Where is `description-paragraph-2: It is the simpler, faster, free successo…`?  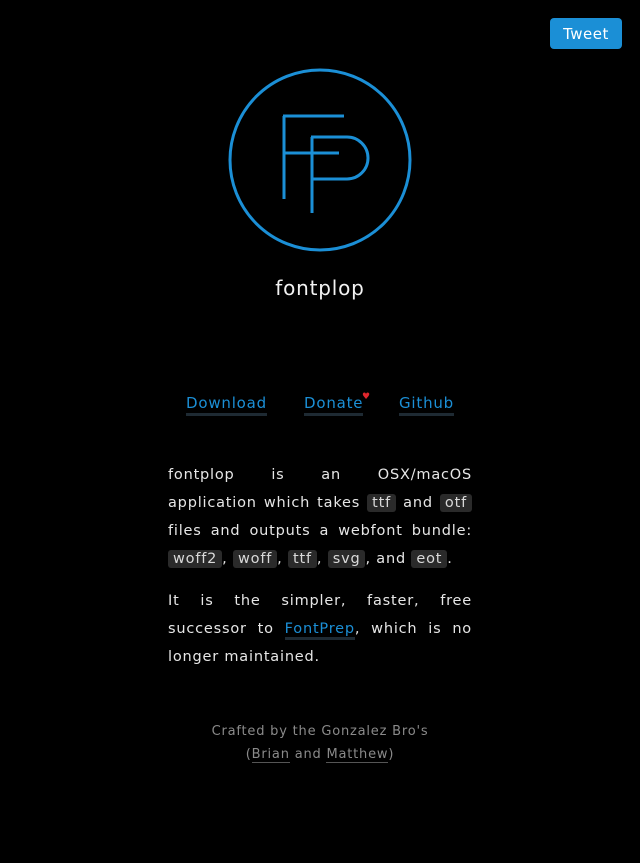
description-paragraph-2: It is the simpler, faster, free successo… is located at coordinates (320, 629).